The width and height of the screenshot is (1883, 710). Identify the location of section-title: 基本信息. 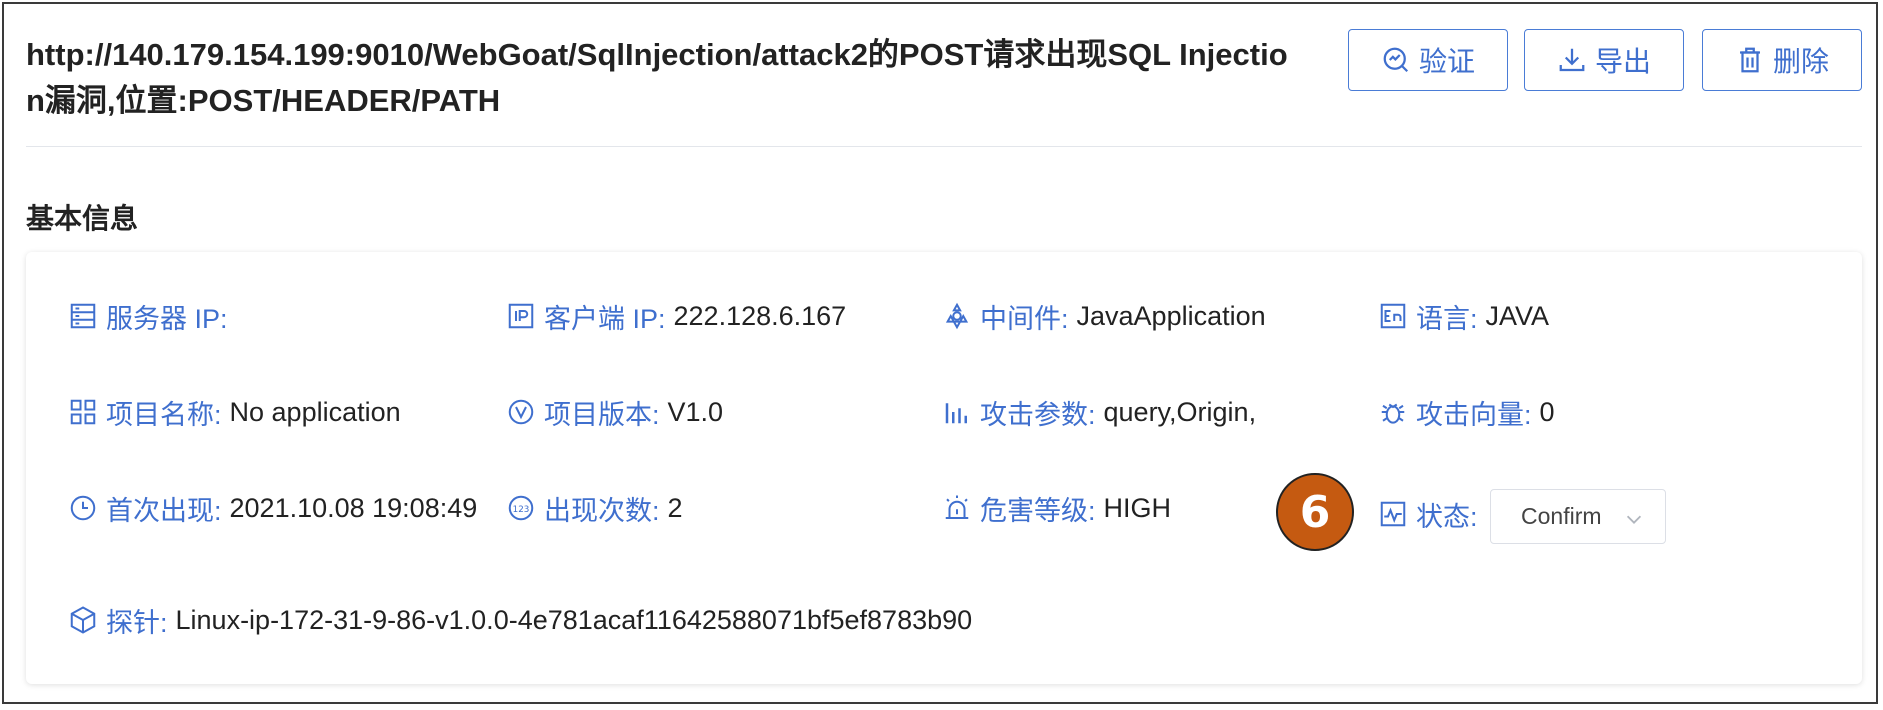
(82, 218).